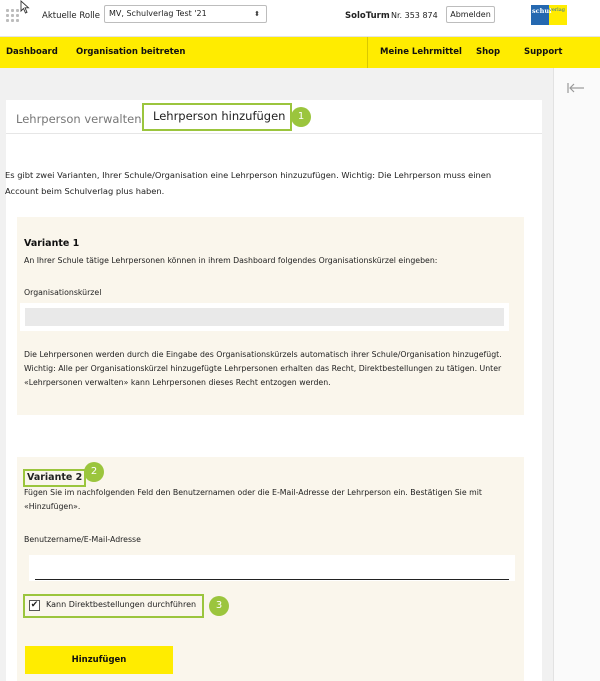  Describe the element at coordinates (63, 292) in the screenshot. I see `org-code-label: Organisationskürzel` at that location.